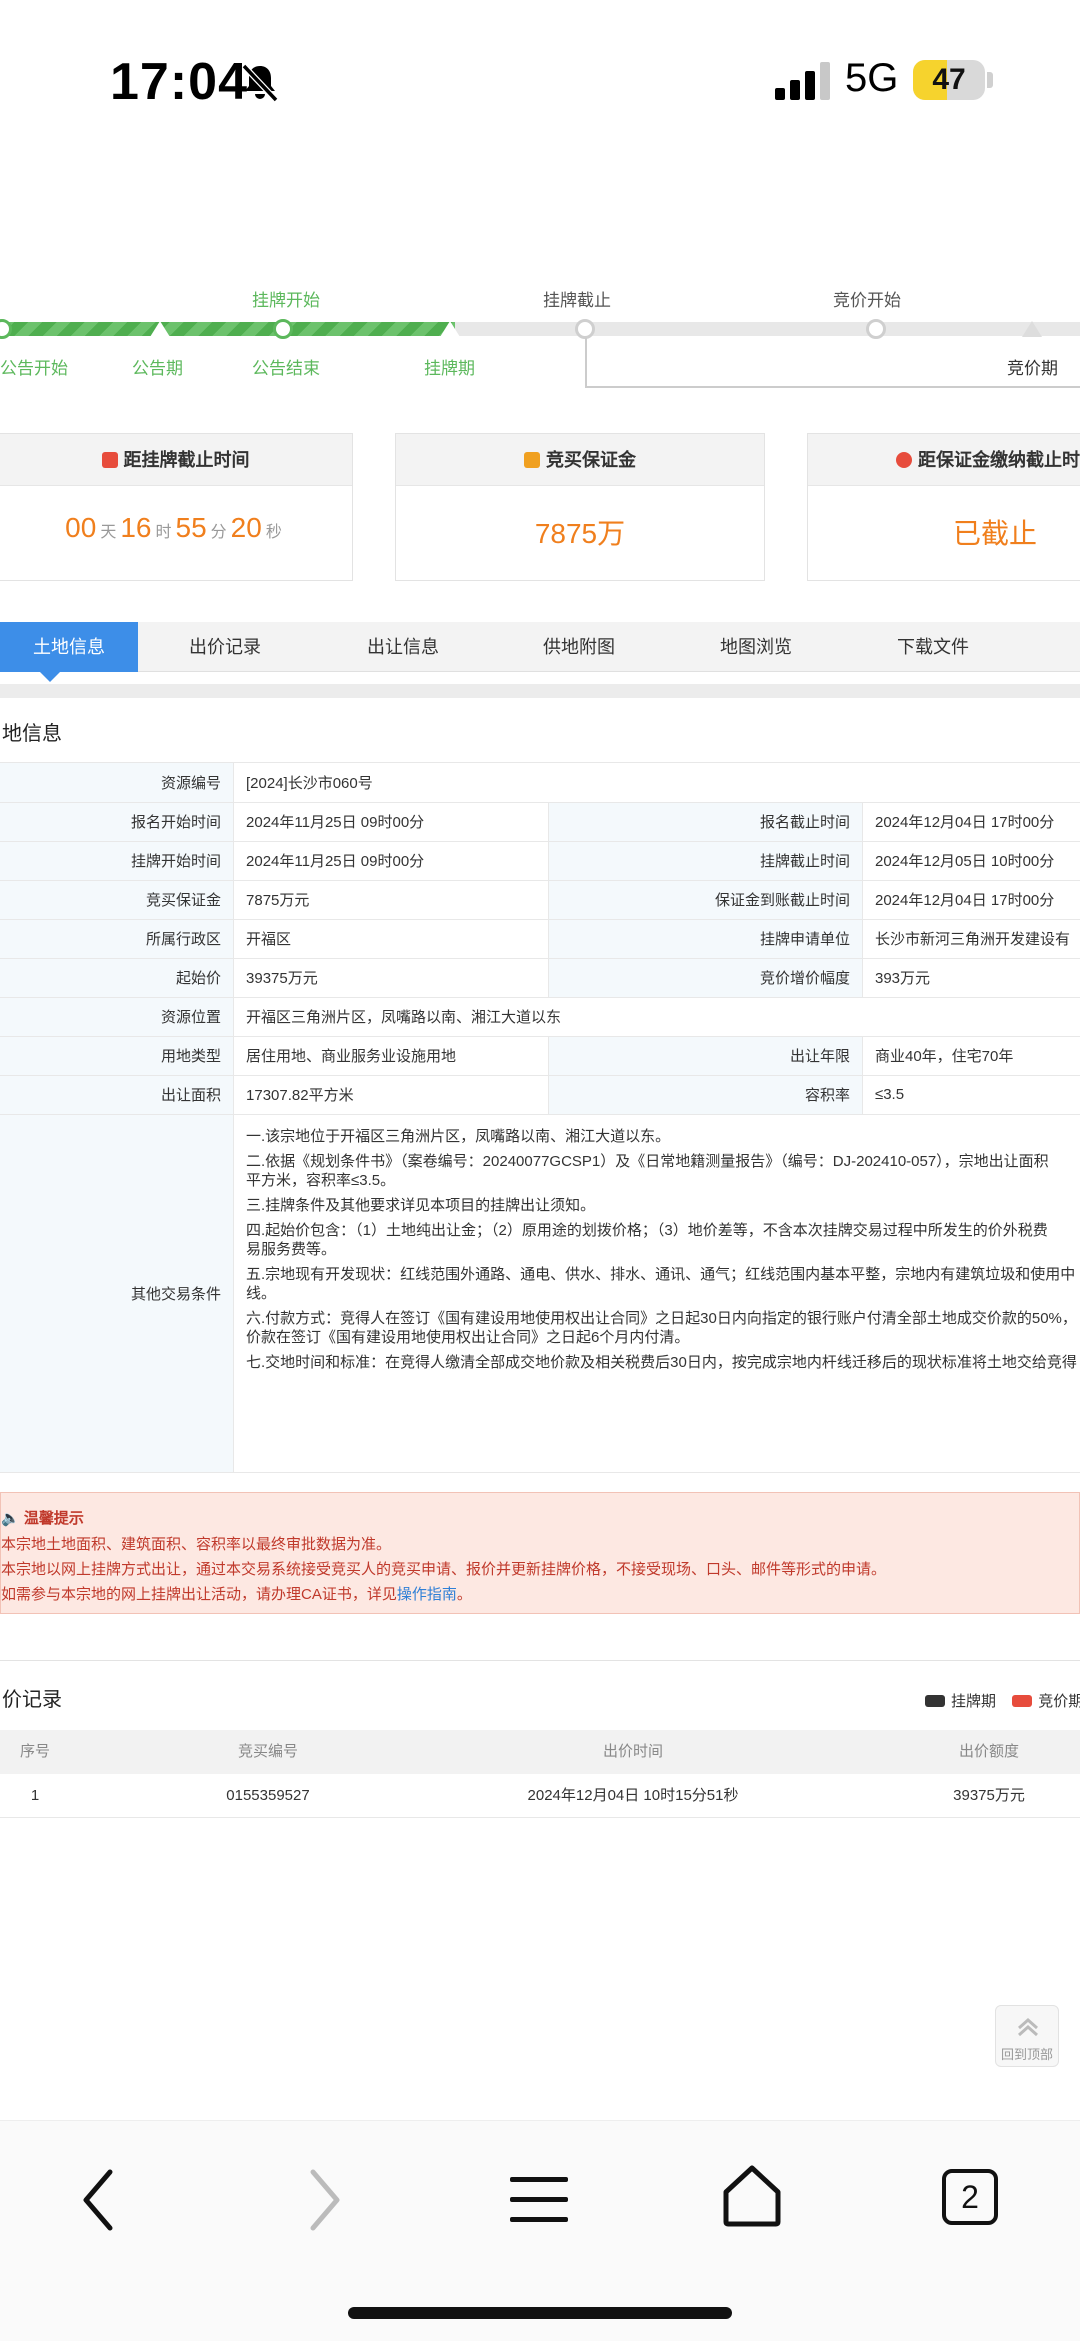  Describe the element at coordinates (283, 329) in the screenshot. I see `timeline-node-notice-end` at that location.